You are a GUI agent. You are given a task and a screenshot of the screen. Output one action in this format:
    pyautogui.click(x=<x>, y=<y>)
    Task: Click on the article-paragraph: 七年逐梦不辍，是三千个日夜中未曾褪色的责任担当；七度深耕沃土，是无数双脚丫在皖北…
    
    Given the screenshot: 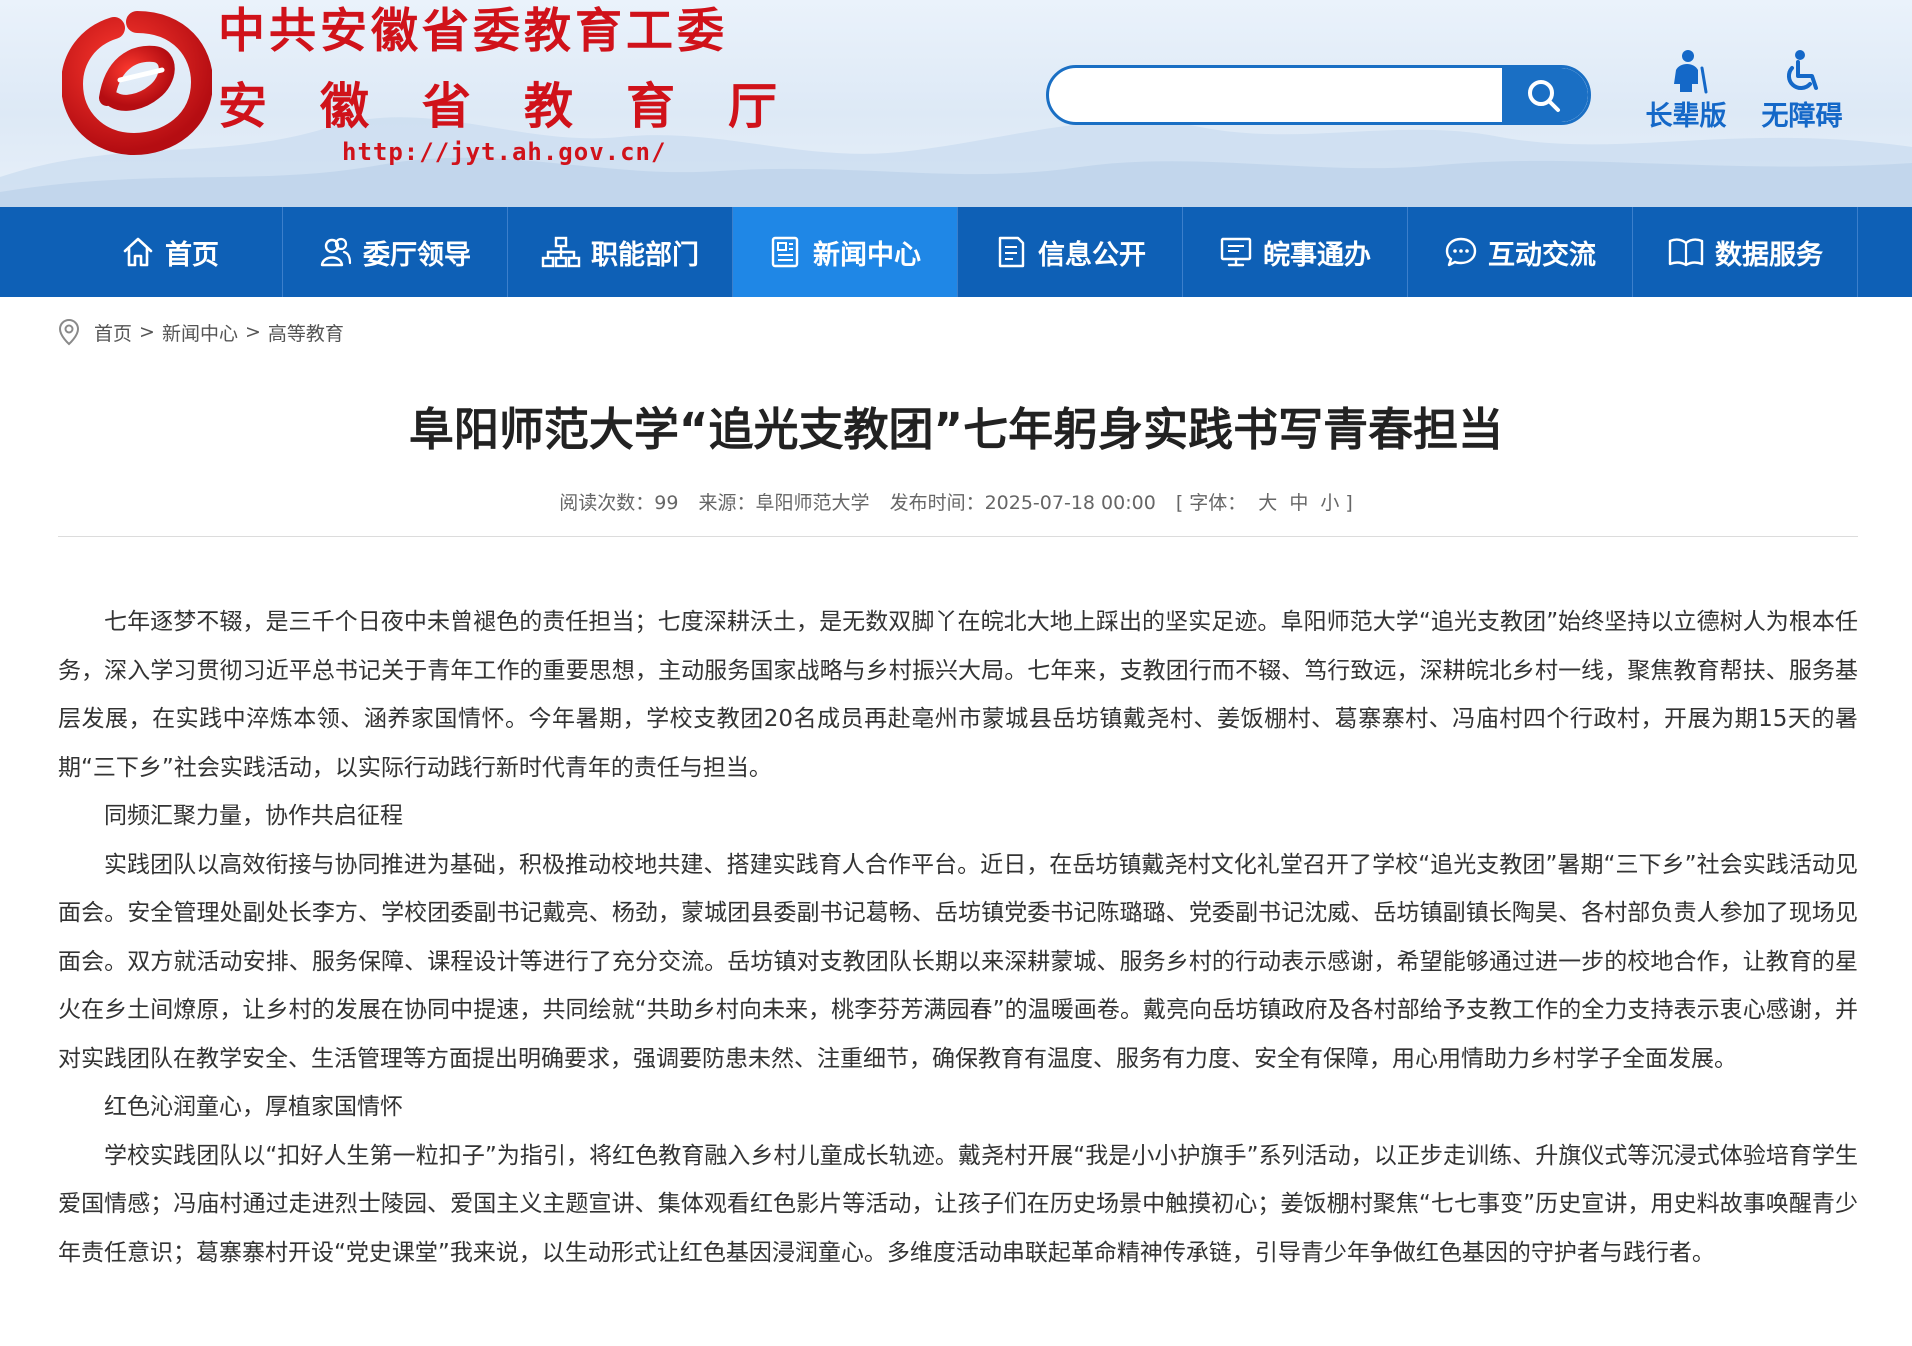 What is the action you would take?
    pyautogui.click(x=958, y=695)
    